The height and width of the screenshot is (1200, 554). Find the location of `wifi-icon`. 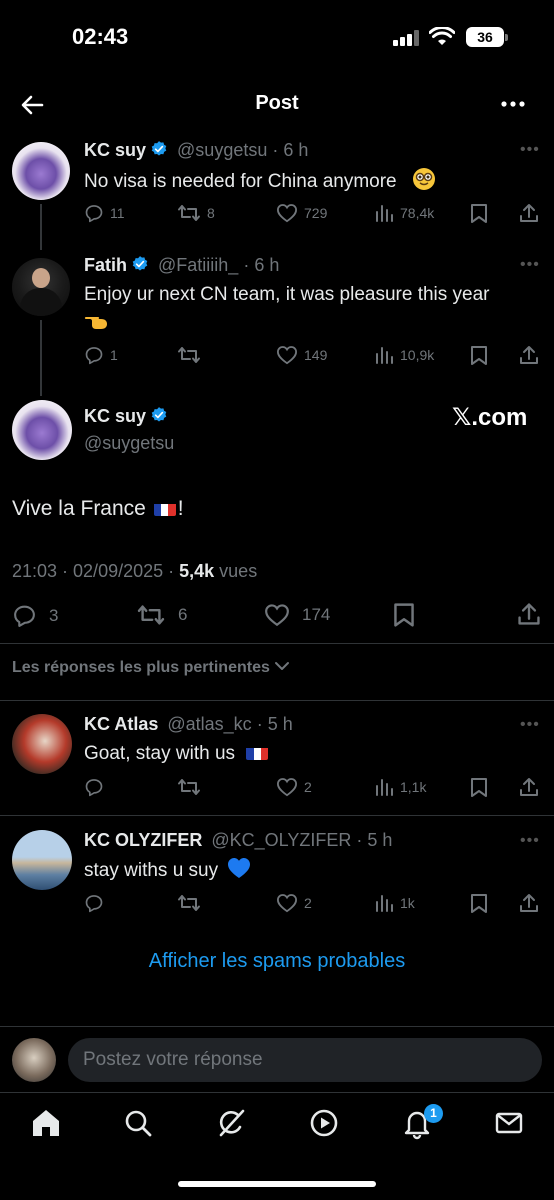

wifi-icon is located at coordinates (442, 36).